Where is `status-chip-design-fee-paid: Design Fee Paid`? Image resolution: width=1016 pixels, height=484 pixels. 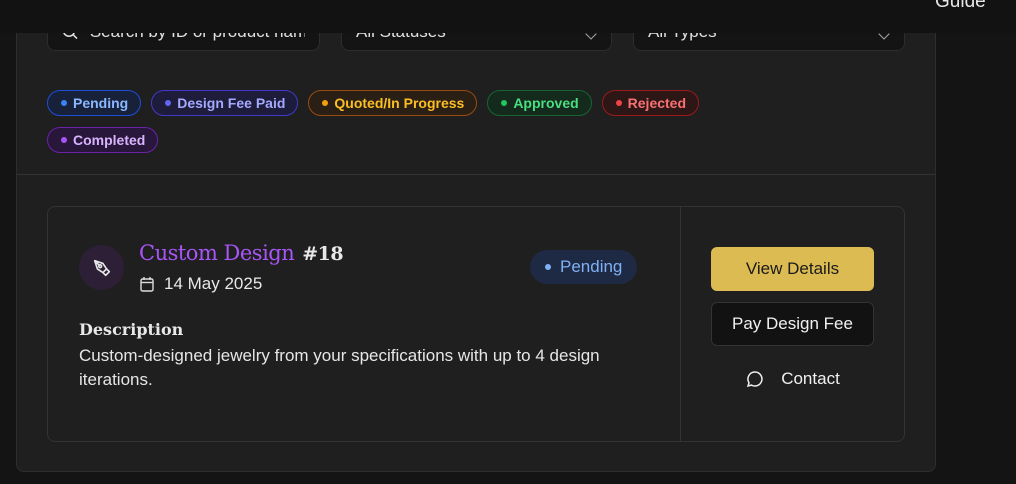 status-chip-design-fee-paid: Design Fee Paid is located at coordinates (225, 103).